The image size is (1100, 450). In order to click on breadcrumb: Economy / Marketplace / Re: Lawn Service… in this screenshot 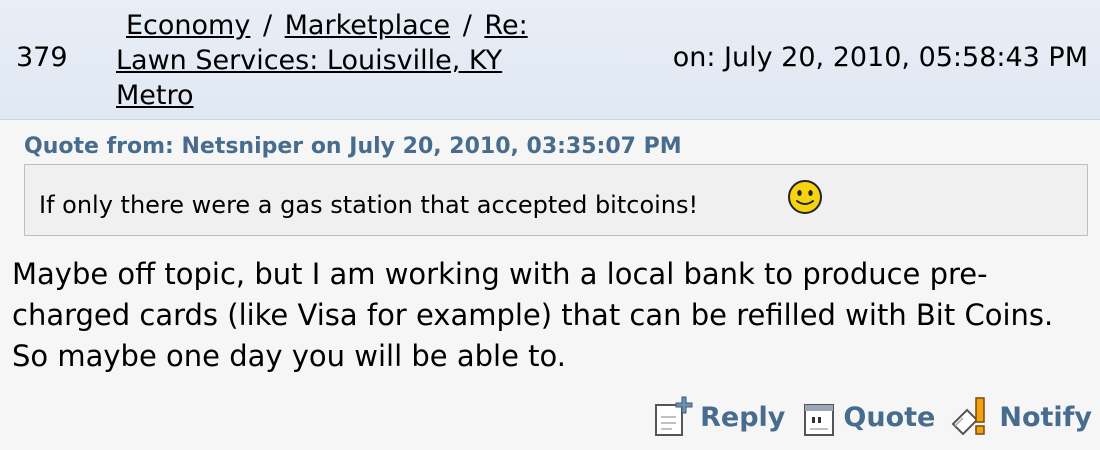, I will do `click(351, 60)`.